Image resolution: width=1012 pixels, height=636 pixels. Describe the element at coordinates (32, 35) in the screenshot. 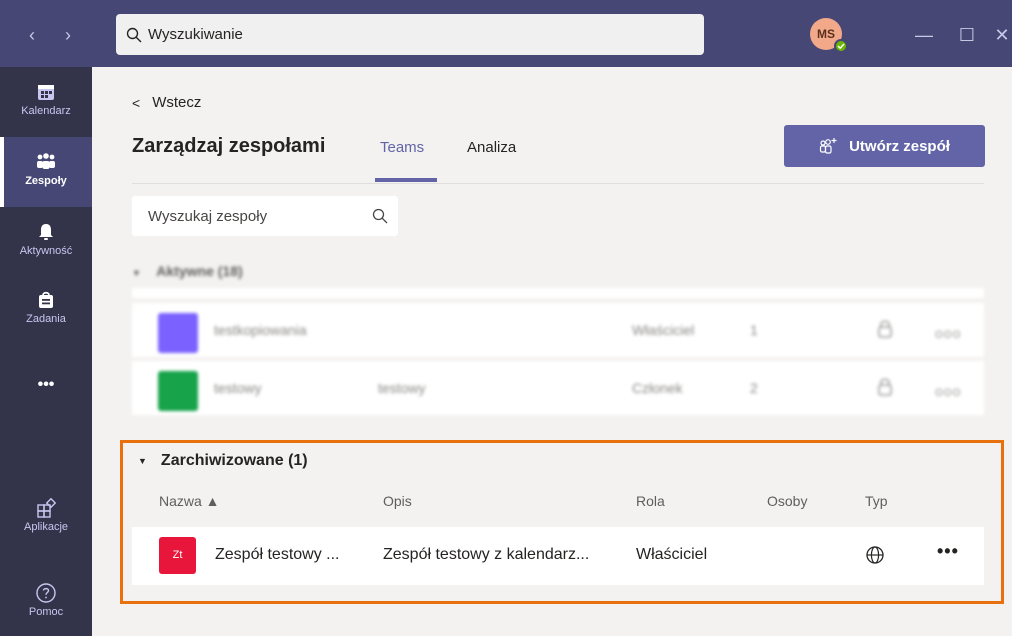

I see `back-arrow-icon: ‹` at that location.